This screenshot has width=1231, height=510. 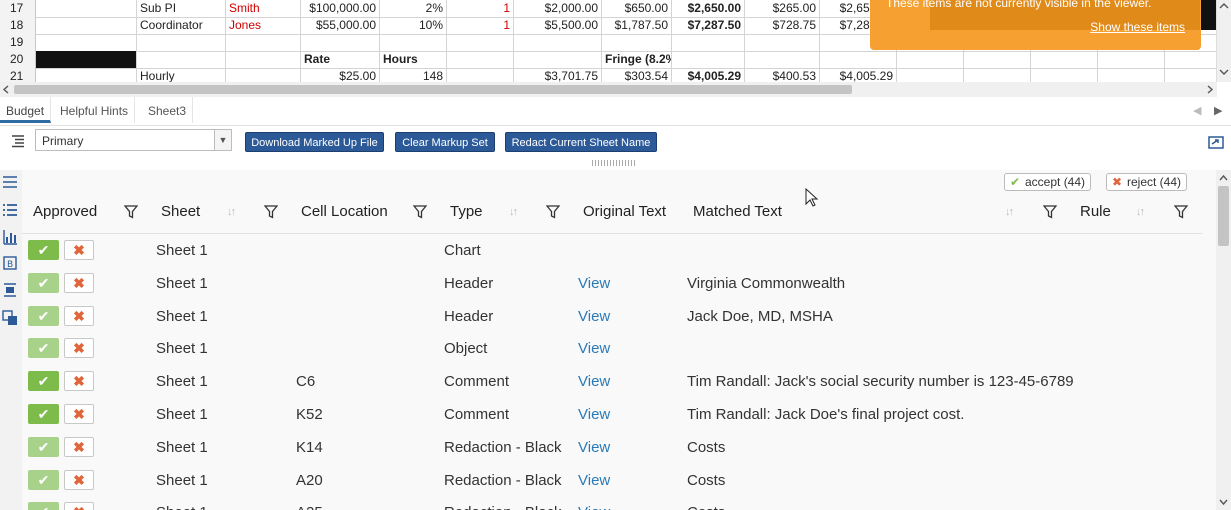 What do you see at coordinates (10, 237) in the screenshot?
I see `chart-view-icon` at bounding box center [10, 237].